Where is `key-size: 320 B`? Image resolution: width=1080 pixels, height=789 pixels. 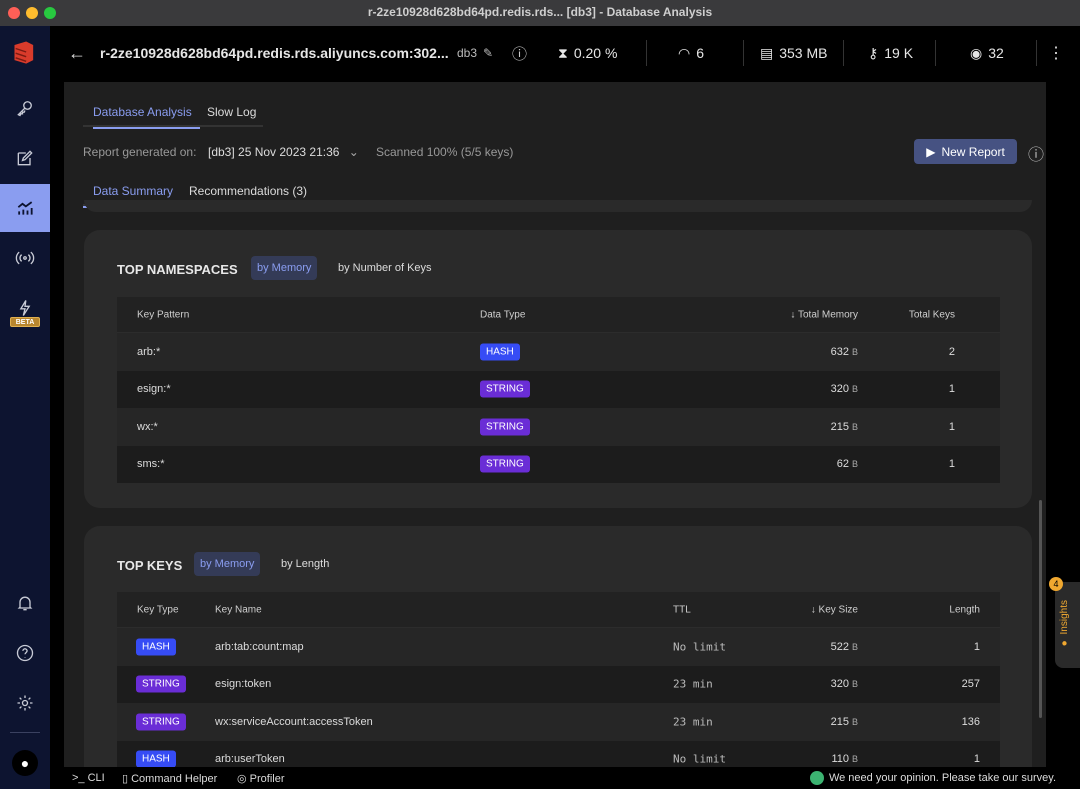 key-size: 320 B is located at coordinates (844, 684).